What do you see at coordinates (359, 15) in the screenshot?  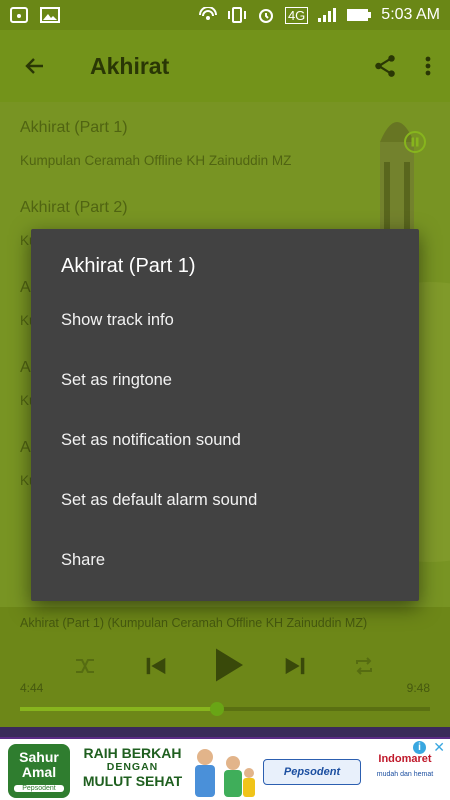 I see `battery-icon` at bounding box center [359, 15].